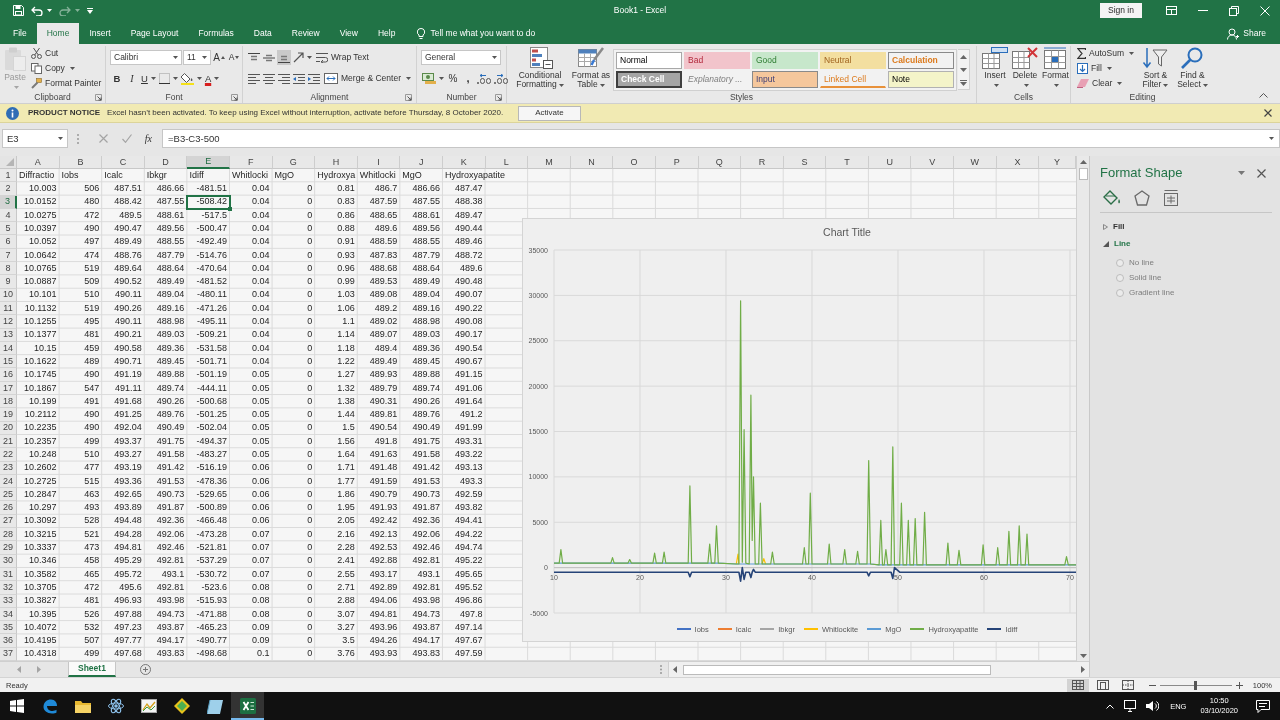  Describe the element at coordinates (453, 78) in the screenshot. I see `percent-button: %` at that location.